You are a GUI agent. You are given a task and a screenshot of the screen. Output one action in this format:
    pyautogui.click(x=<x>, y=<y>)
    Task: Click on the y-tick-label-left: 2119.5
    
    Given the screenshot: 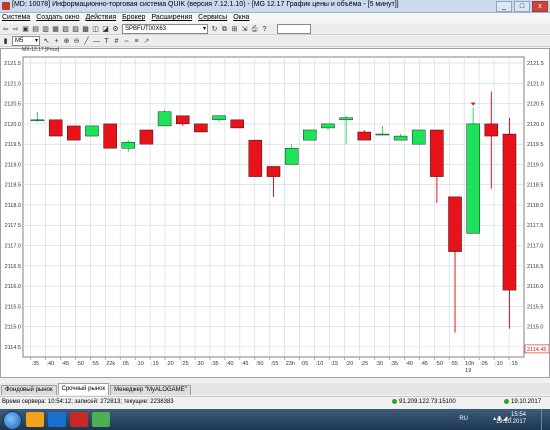 What is the action you would take?
    pyautogui.click(x=13, y=145)
    